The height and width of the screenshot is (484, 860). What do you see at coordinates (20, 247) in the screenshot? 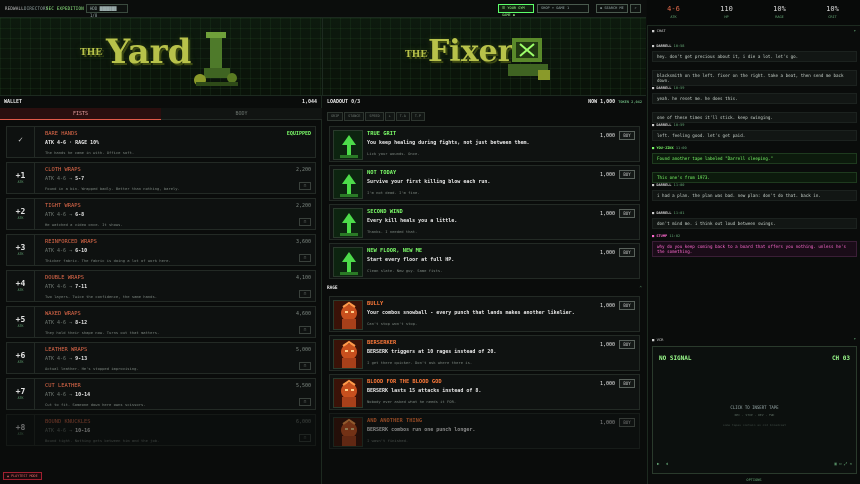
I see `fist-level-value: +3` at bounding box center [20, 247].